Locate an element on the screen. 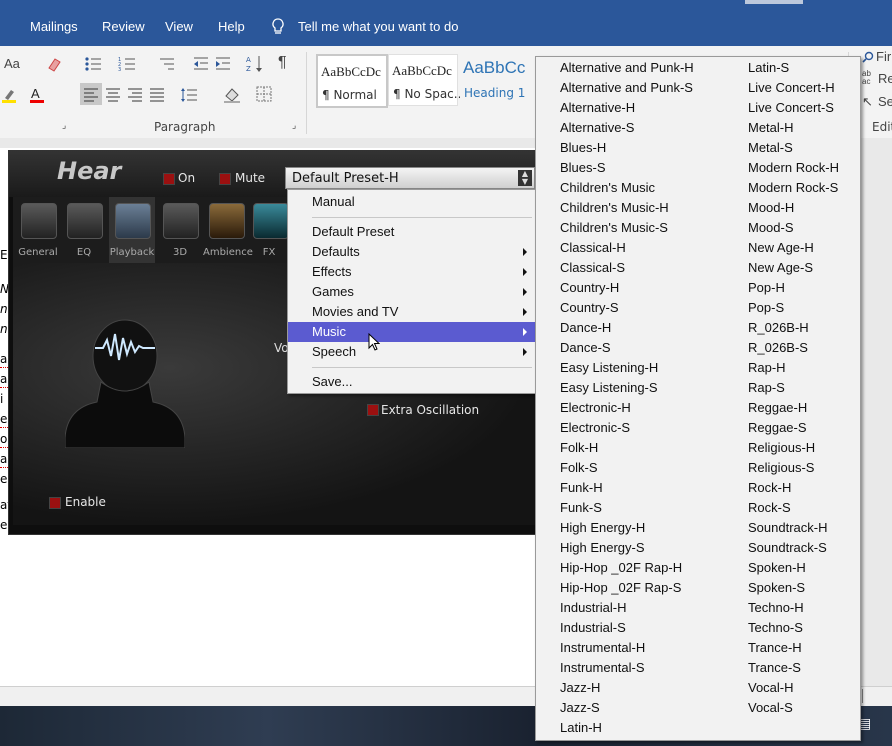 This screenshot has width=892, height=746. replace-label: Re is located at coordinates (885, 78).